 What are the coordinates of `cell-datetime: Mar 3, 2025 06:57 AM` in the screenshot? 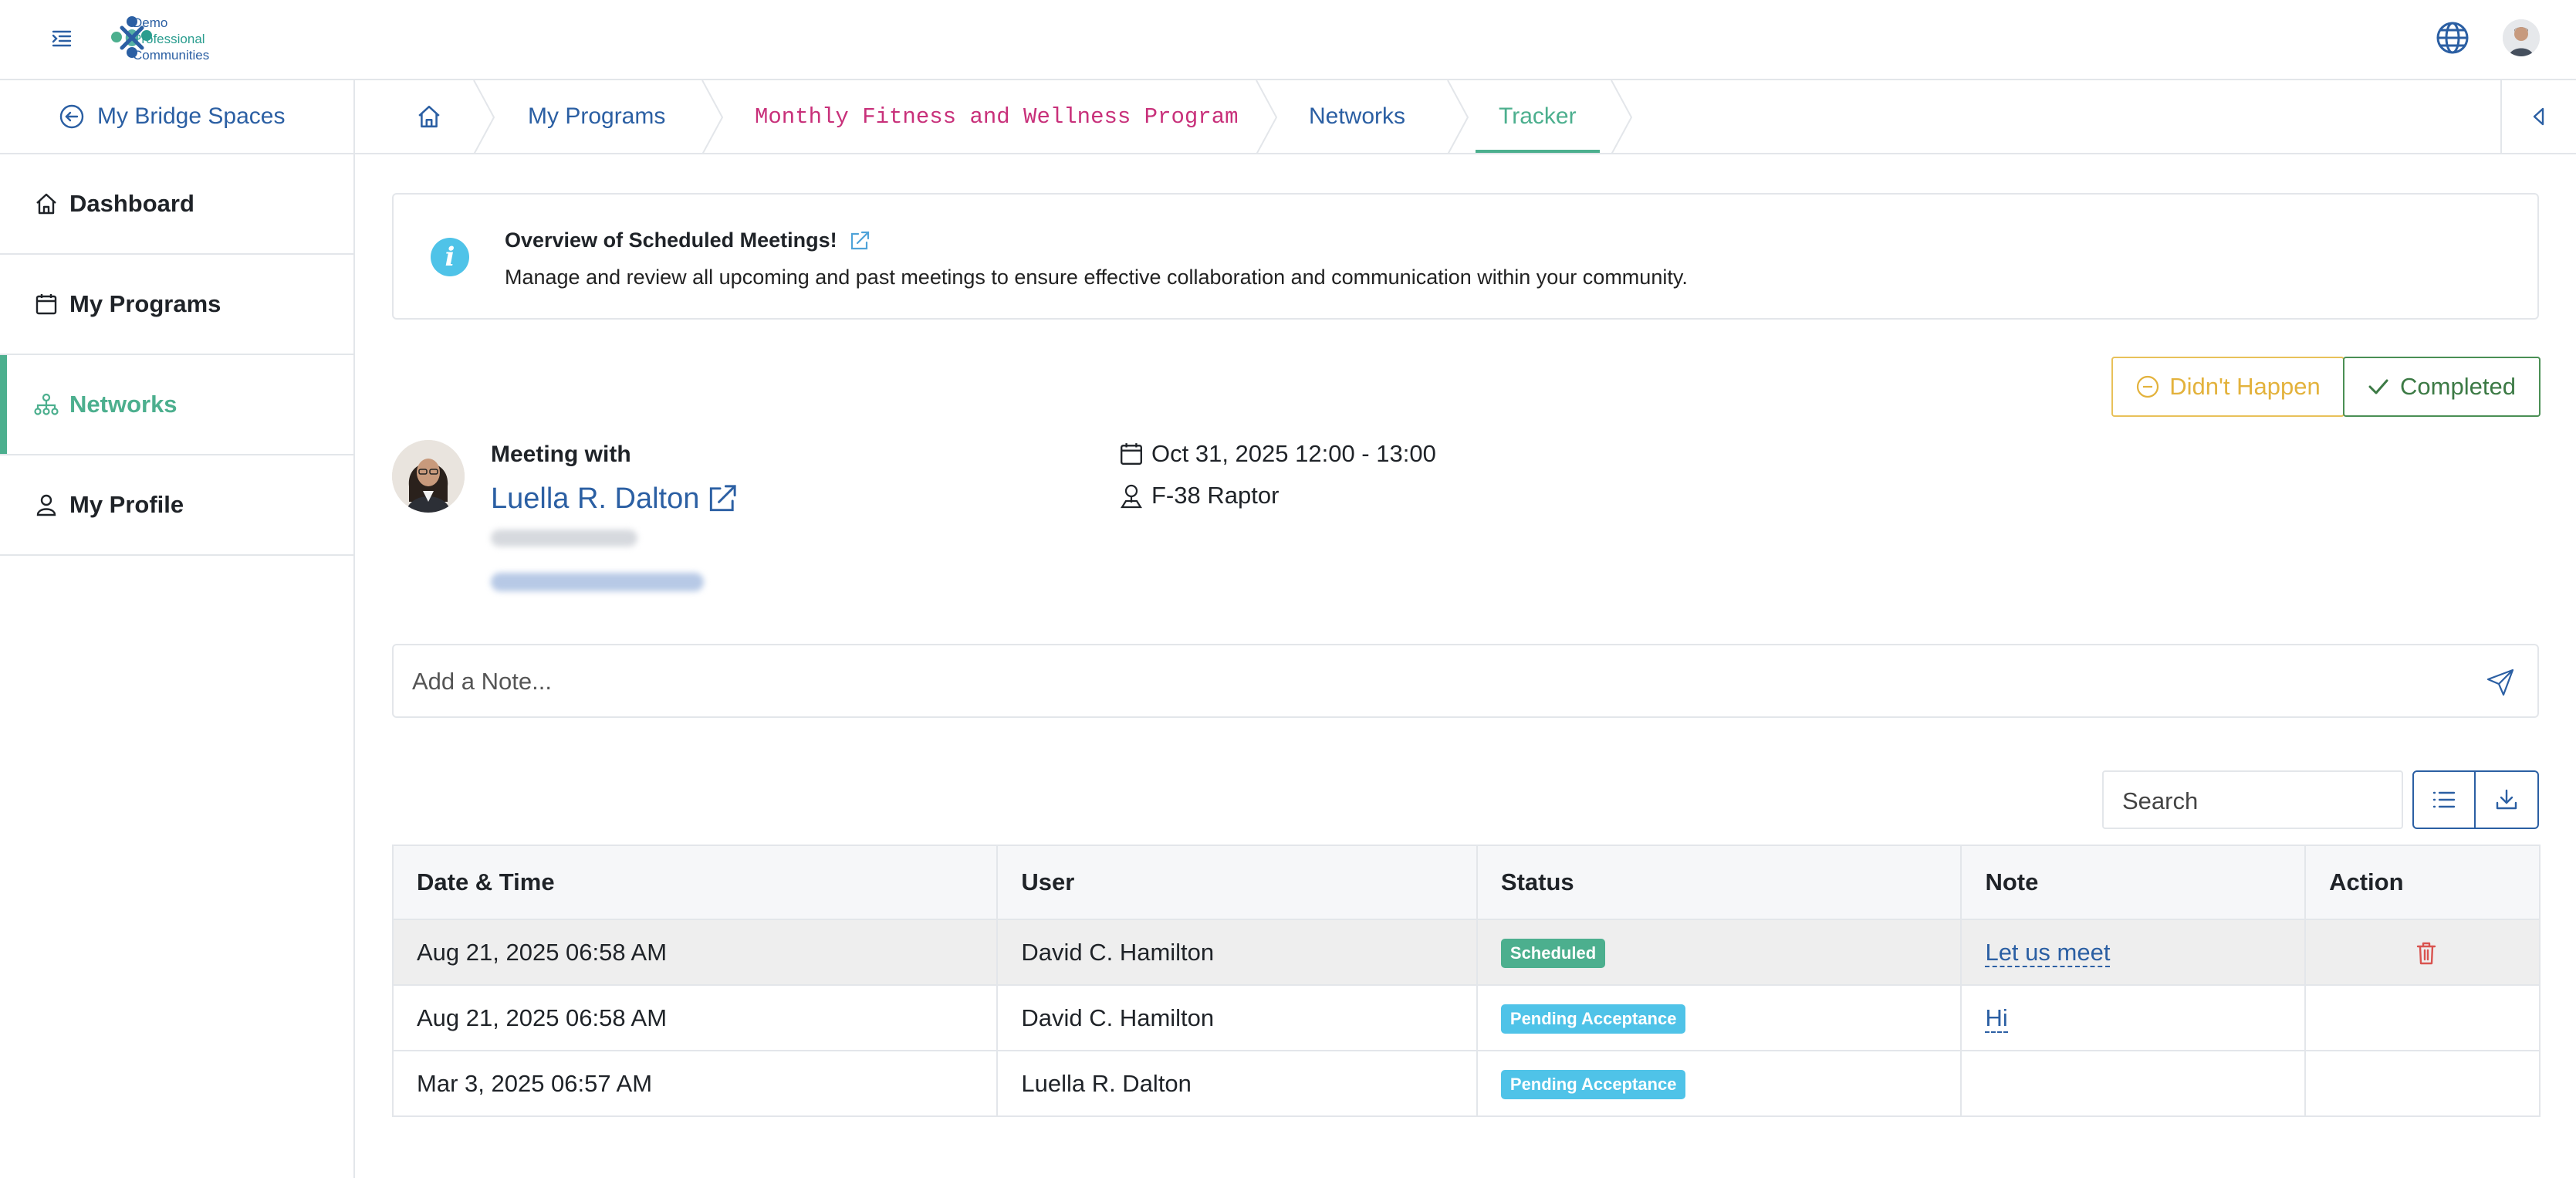 It's located at (695, 1083).